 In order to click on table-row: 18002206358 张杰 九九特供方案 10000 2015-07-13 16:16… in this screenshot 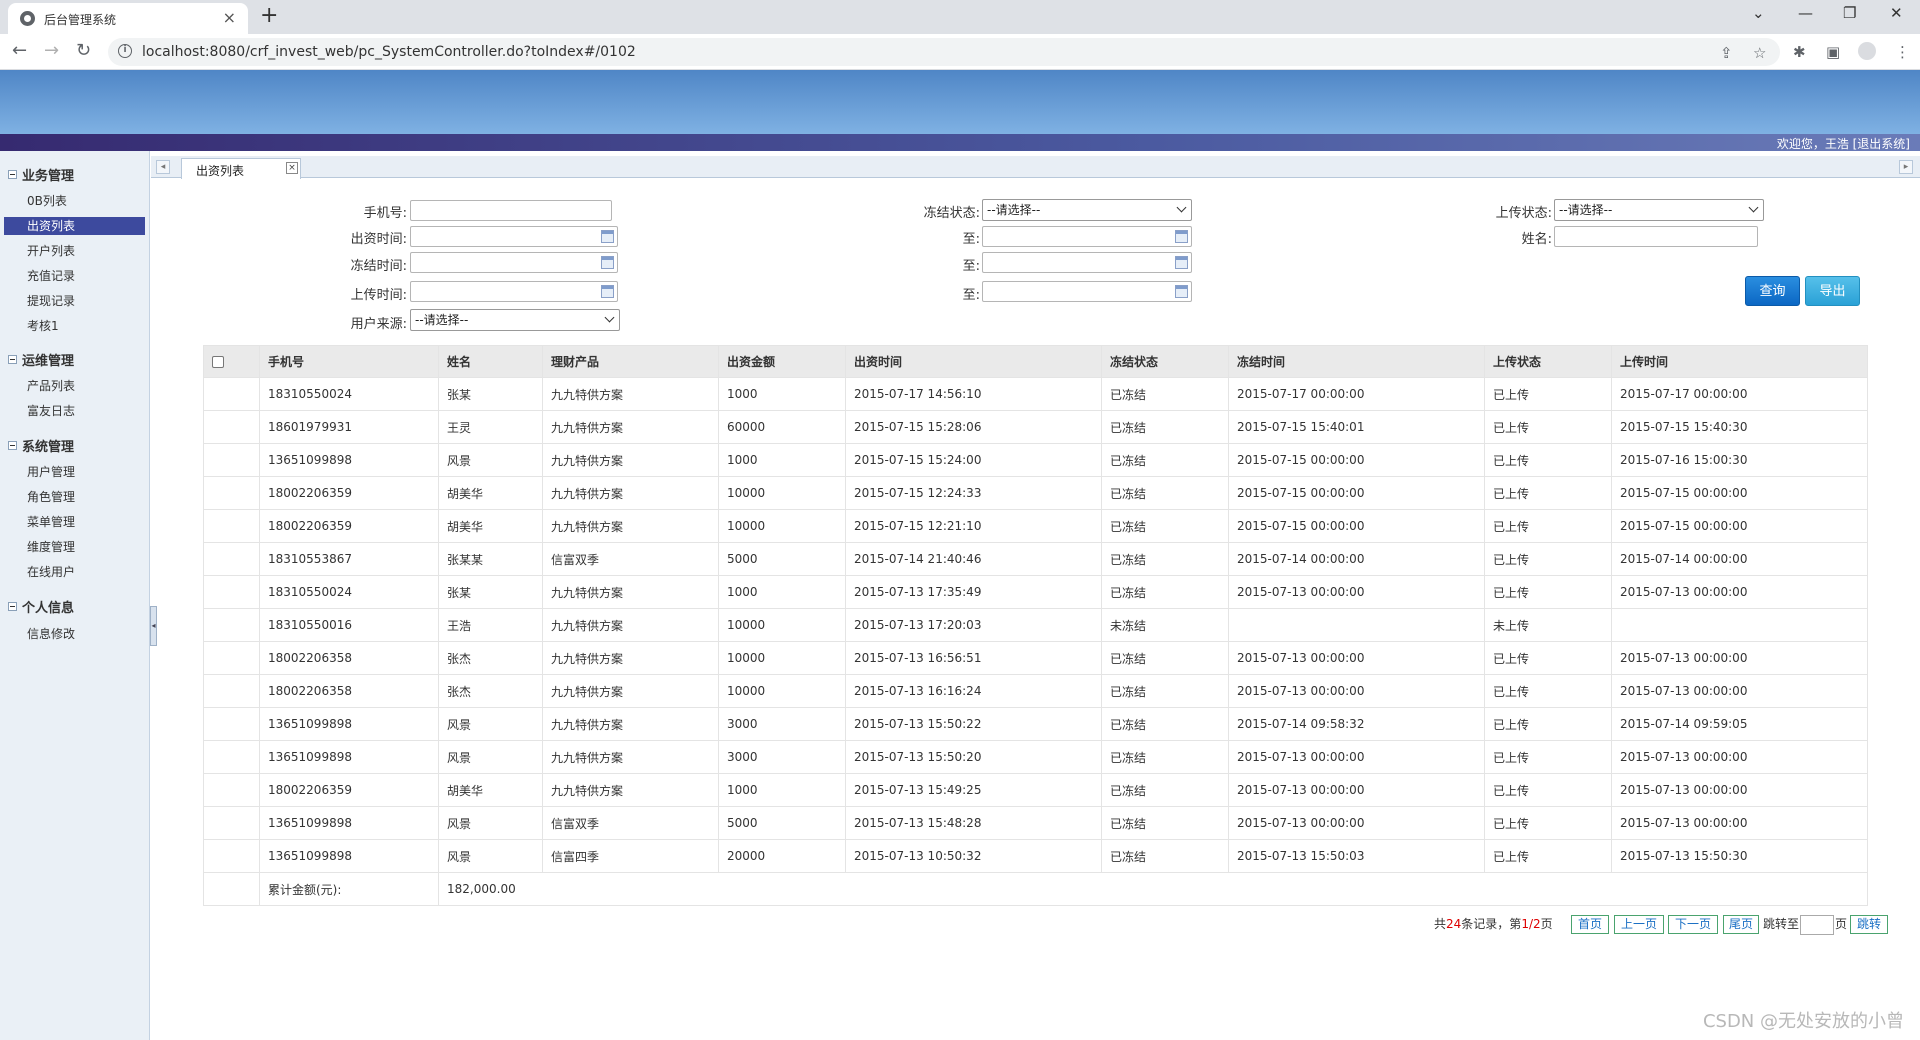, I will do `click(1035, 691)`.